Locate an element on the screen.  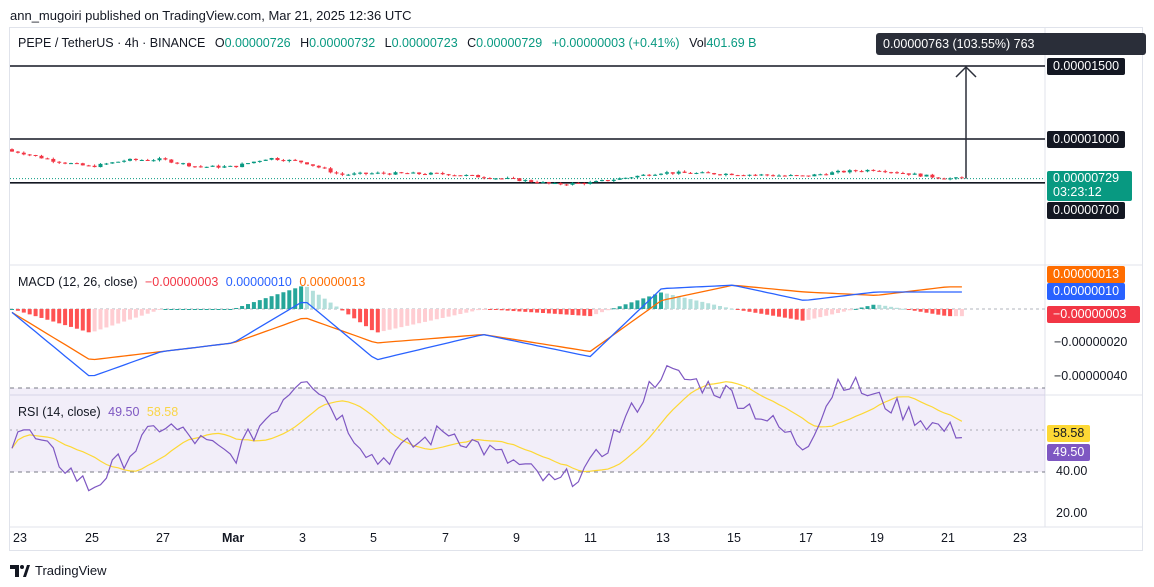
time-tick-label: 3 is located at coordinates (302, 538).